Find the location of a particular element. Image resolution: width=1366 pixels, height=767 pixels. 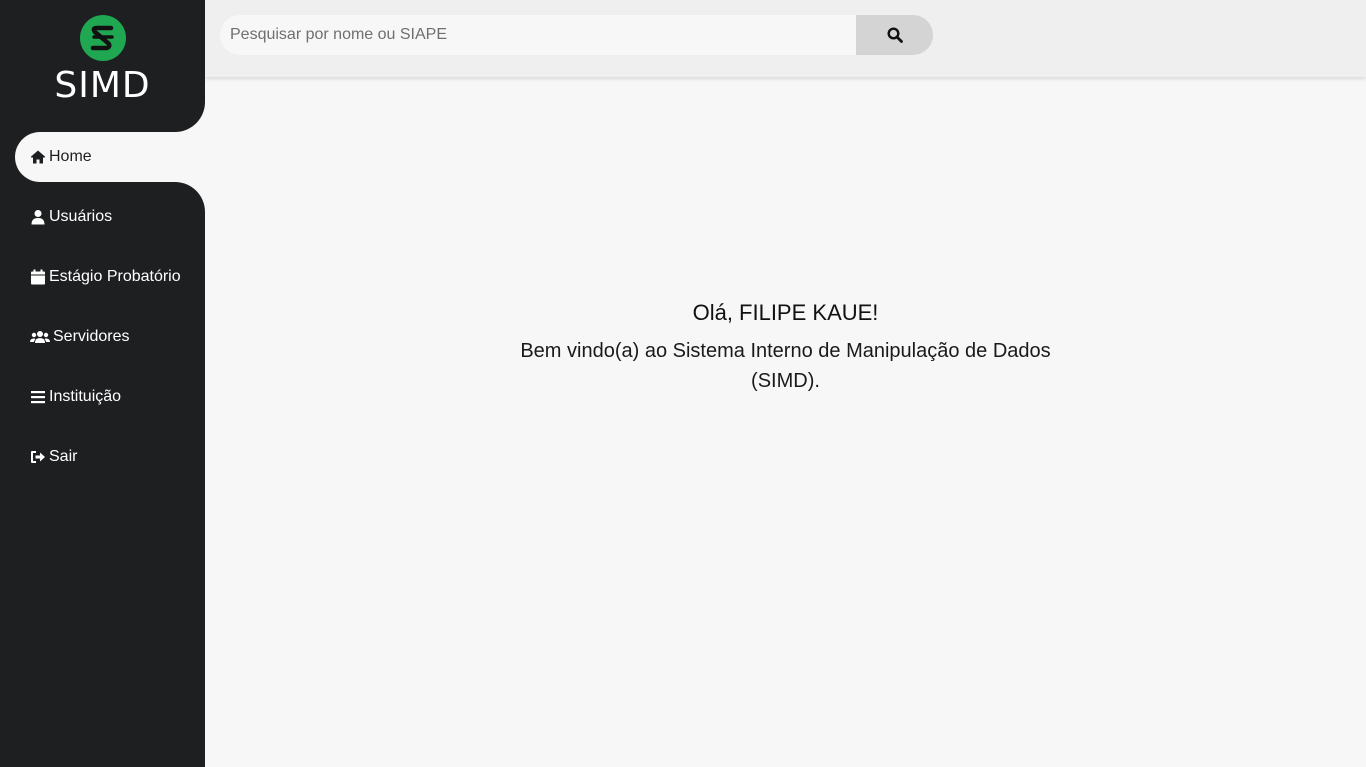

sidebar-item-instituicao: Instituição is located at coordinates (102, 402).